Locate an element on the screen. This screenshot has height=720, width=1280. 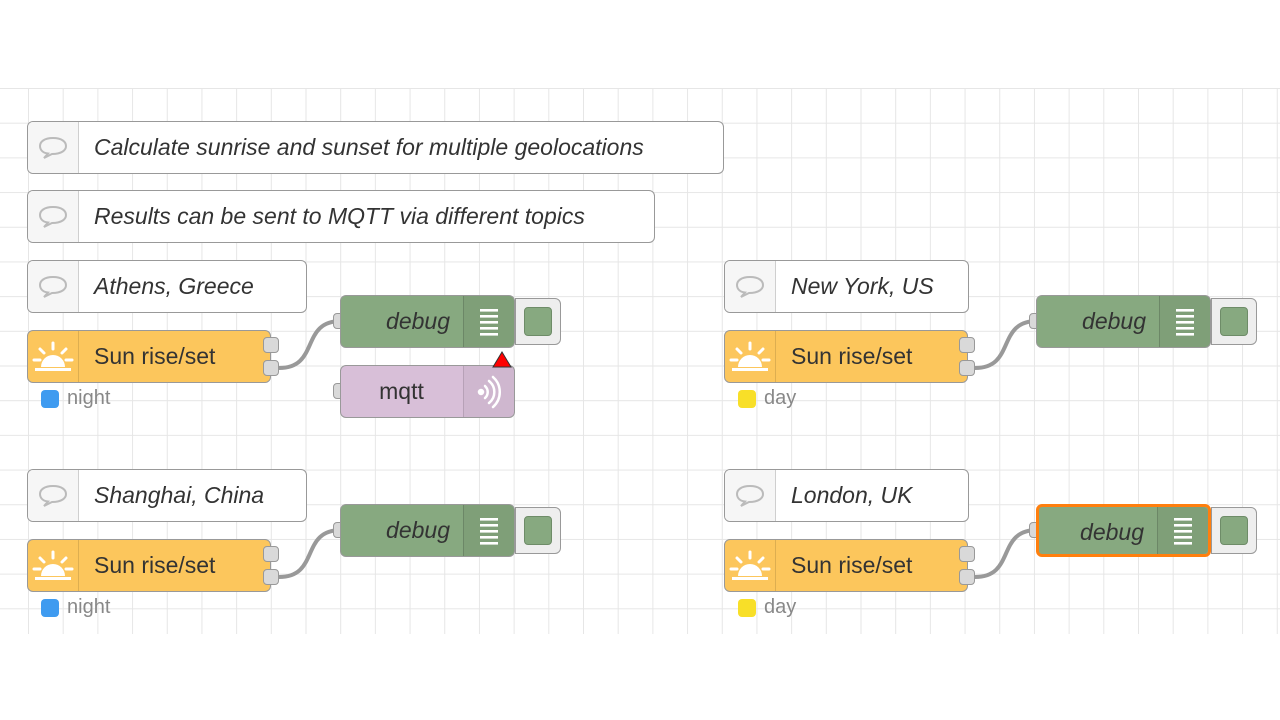
debug-node-newyork: debug is located at coordinates (1123, 321).